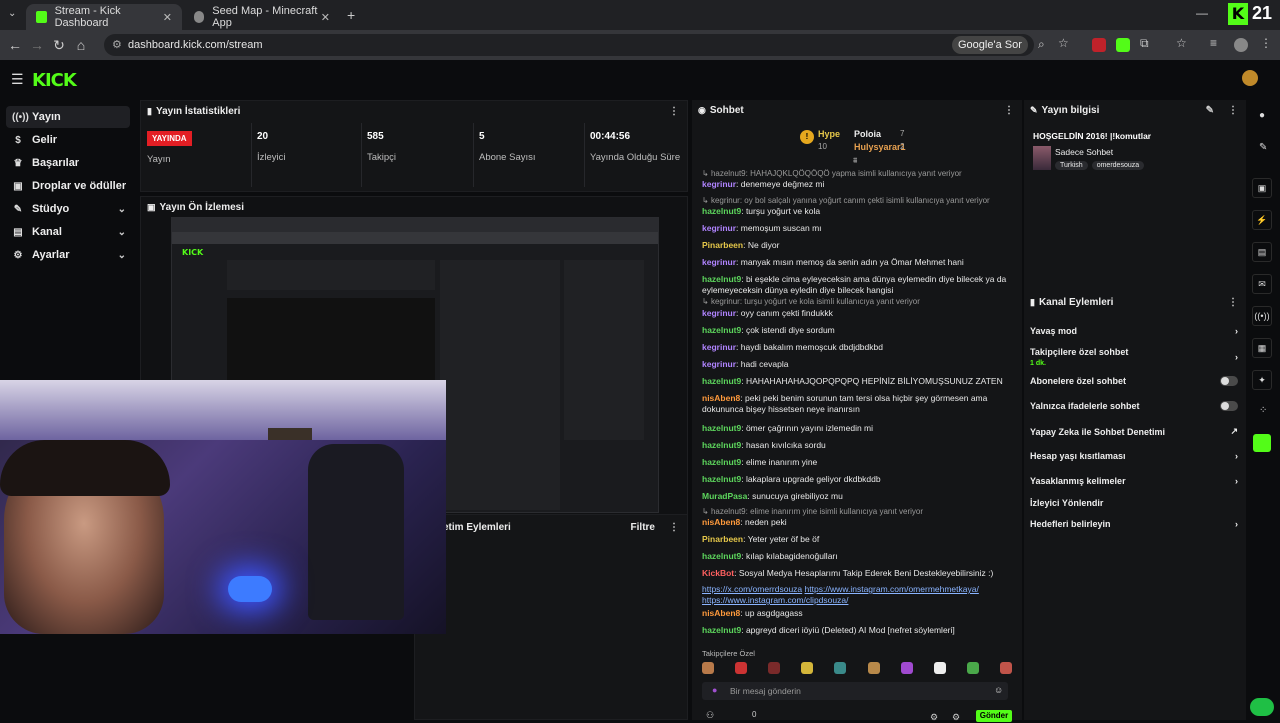 The height and width of the screenshot is (723, 1280). What do you see at coordinates (1118, 165) in the screenshot?
I see `tag: omerdesouza` at bounding box center [1118, 165].